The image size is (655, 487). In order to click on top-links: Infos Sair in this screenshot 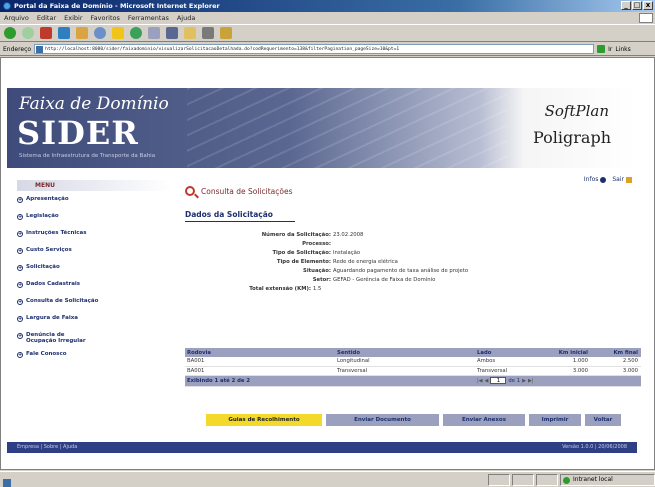, I will do `click(608, 179)`.